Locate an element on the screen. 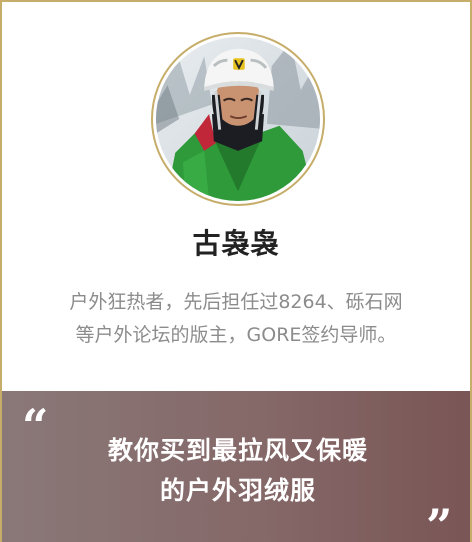 The width and height of the screenshot is (472, 542). avatar-frame is located at coordinates (238, 119).